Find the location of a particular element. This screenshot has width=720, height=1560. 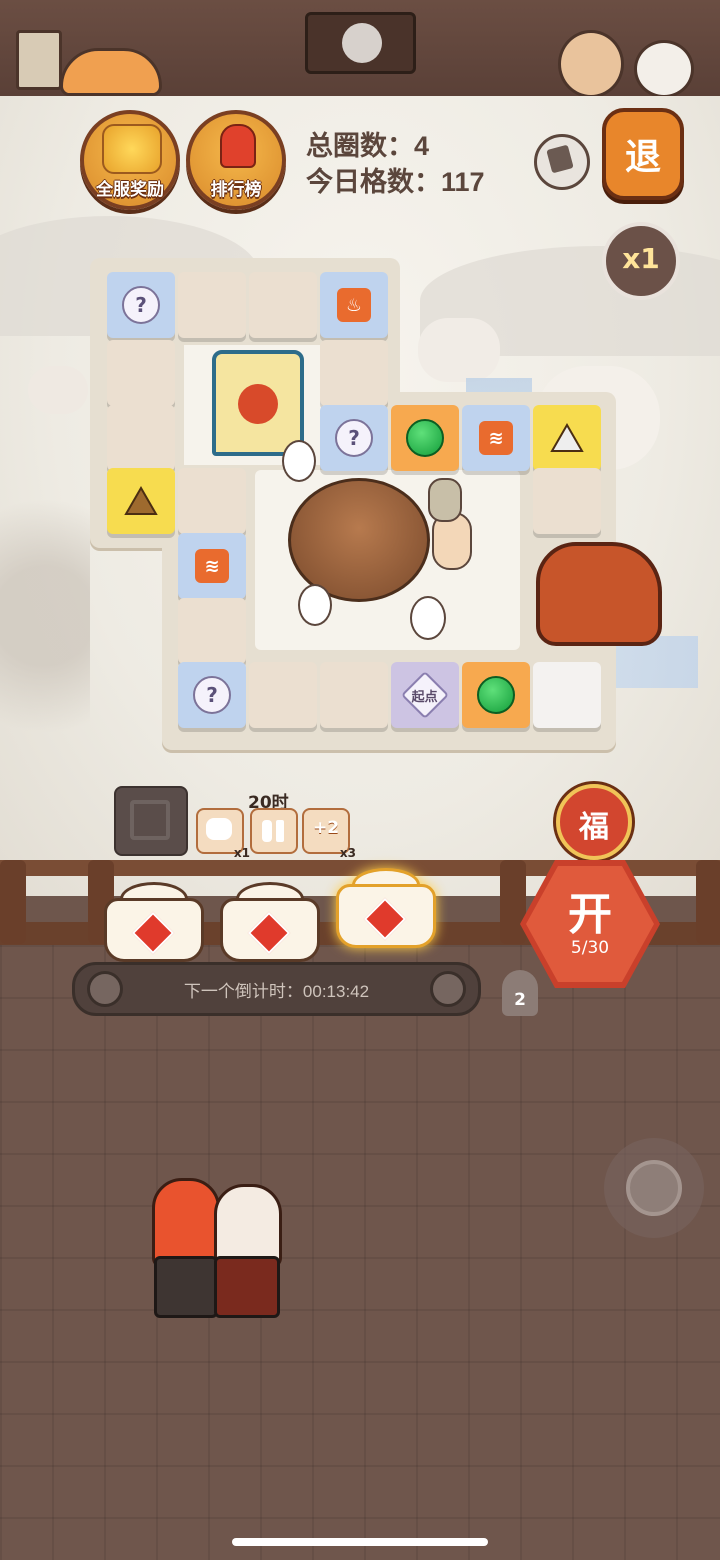

horse-multiplier: x1 is located at coordinates (241, 853).